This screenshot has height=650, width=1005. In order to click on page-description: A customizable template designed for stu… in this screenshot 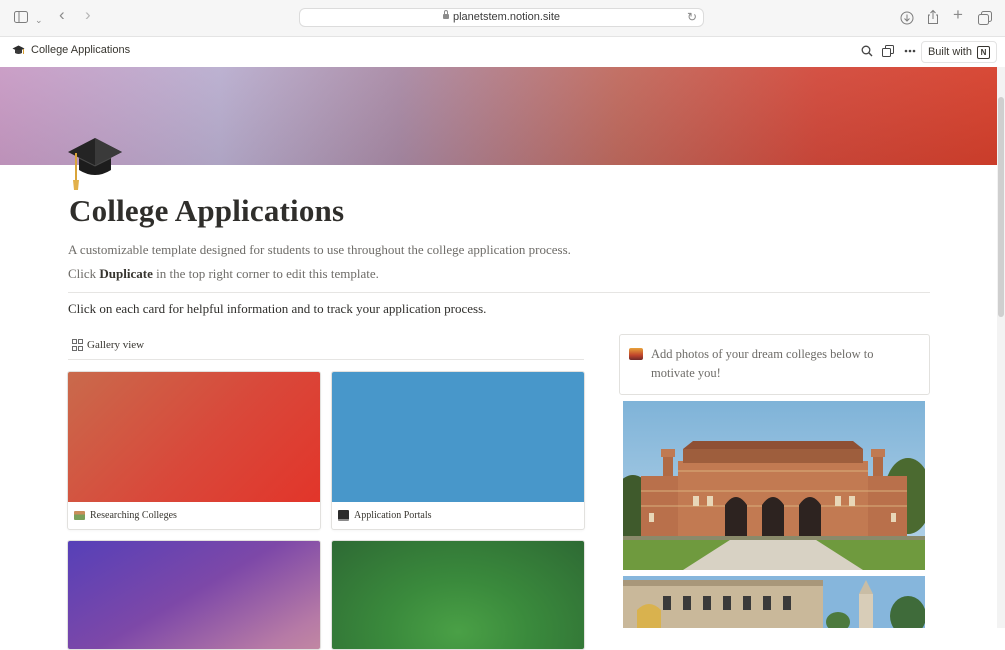, I will do `click(319, 249)`.